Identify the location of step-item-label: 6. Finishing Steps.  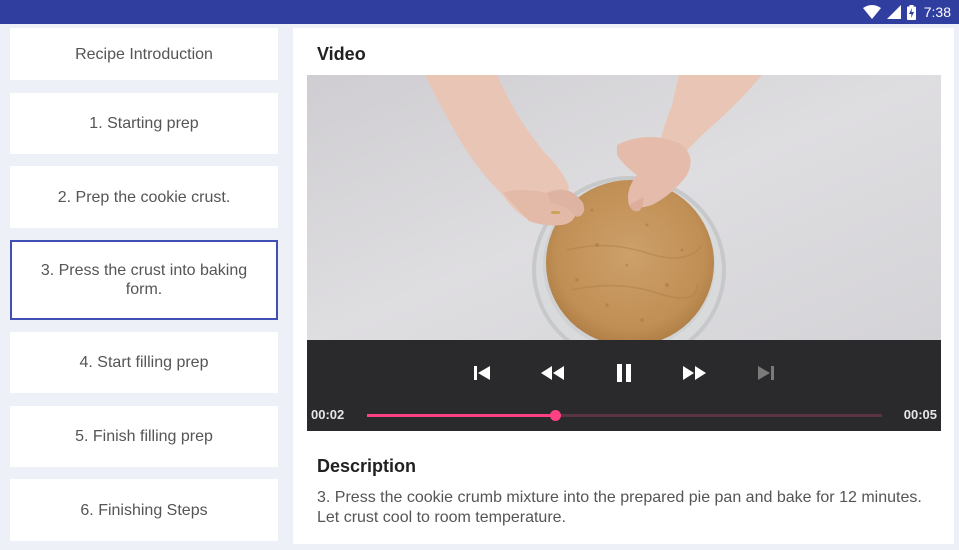
(144, 510).